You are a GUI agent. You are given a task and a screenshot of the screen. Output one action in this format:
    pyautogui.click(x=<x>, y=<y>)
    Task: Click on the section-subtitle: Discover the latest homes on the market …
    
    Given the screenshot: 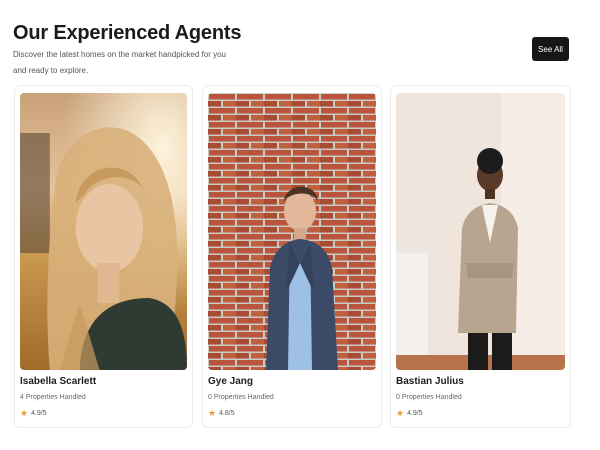 What is the action you would take?
    pyautogui.click(x=119, y=62)
    